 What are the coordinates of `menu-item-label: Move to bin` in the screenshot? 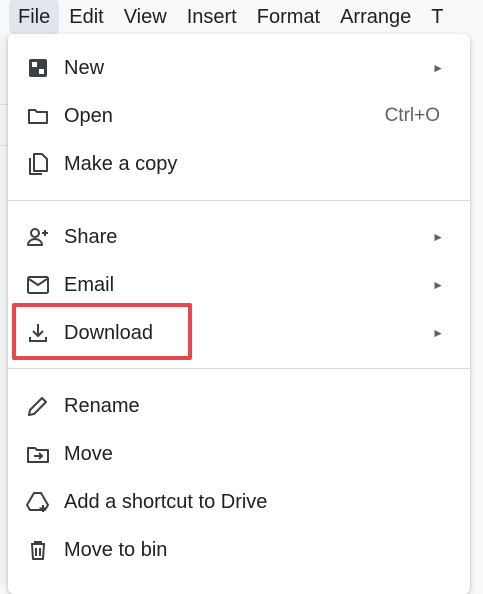 It's located at (116, 550).